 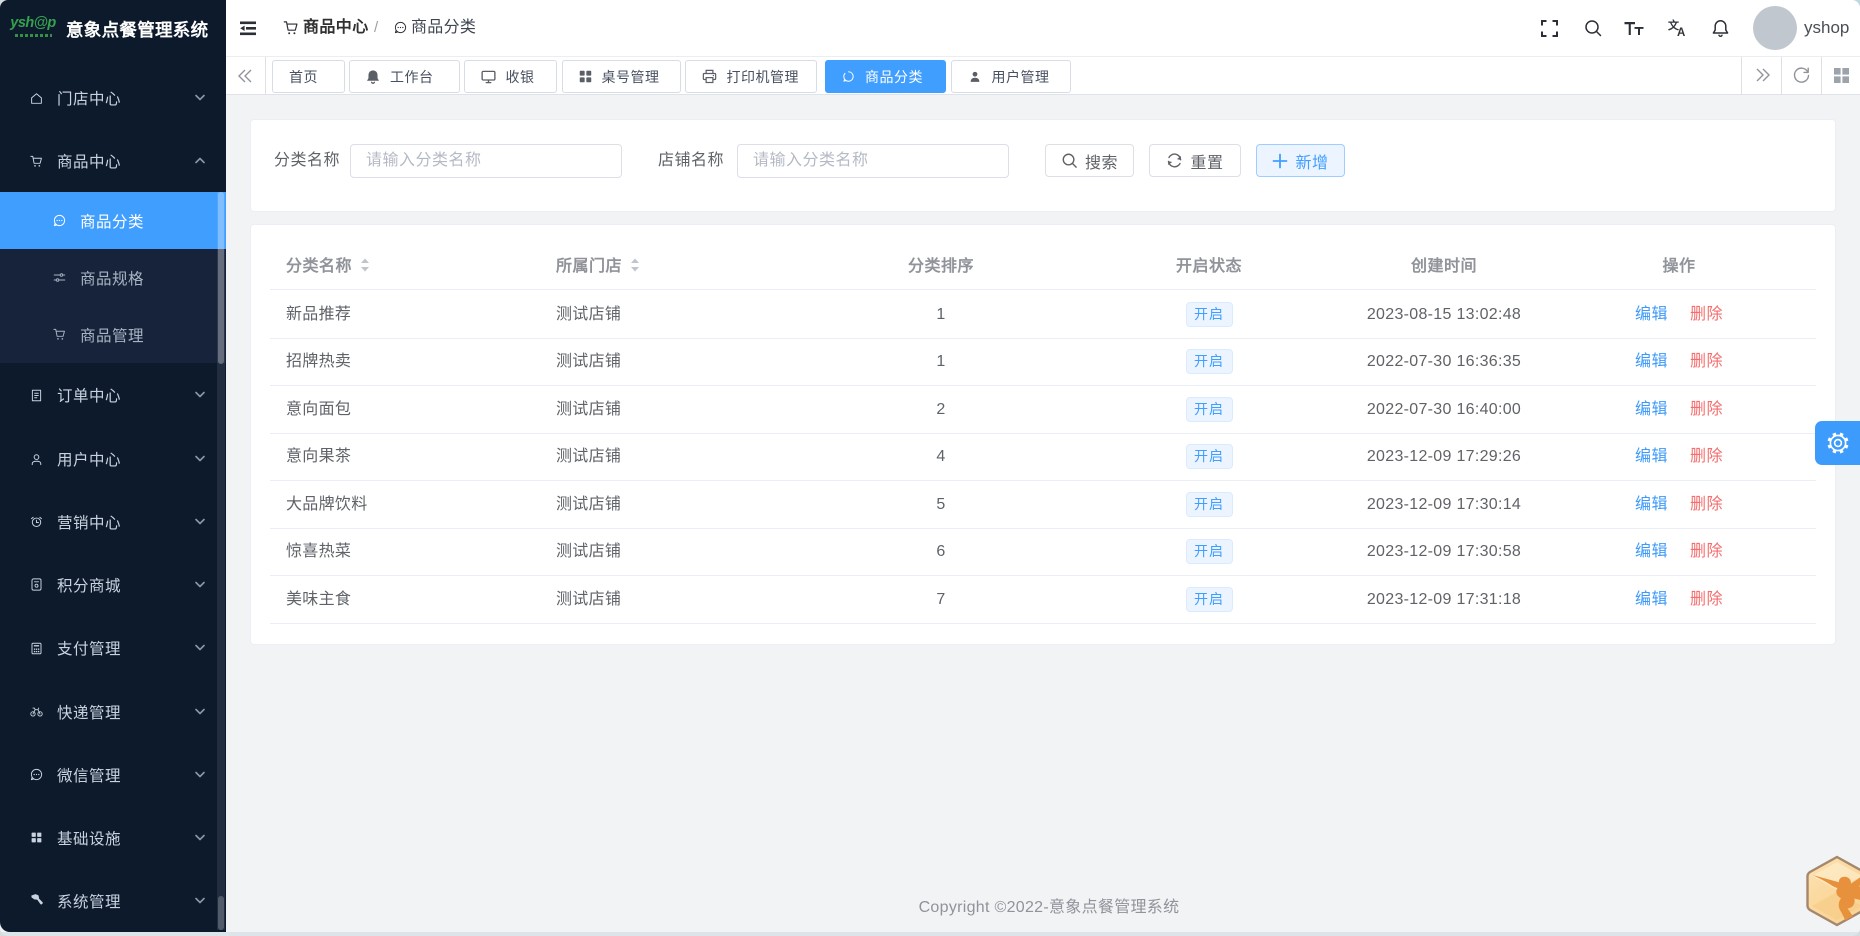 I want to click on svg-text: A, so click(x=1681, y=32).